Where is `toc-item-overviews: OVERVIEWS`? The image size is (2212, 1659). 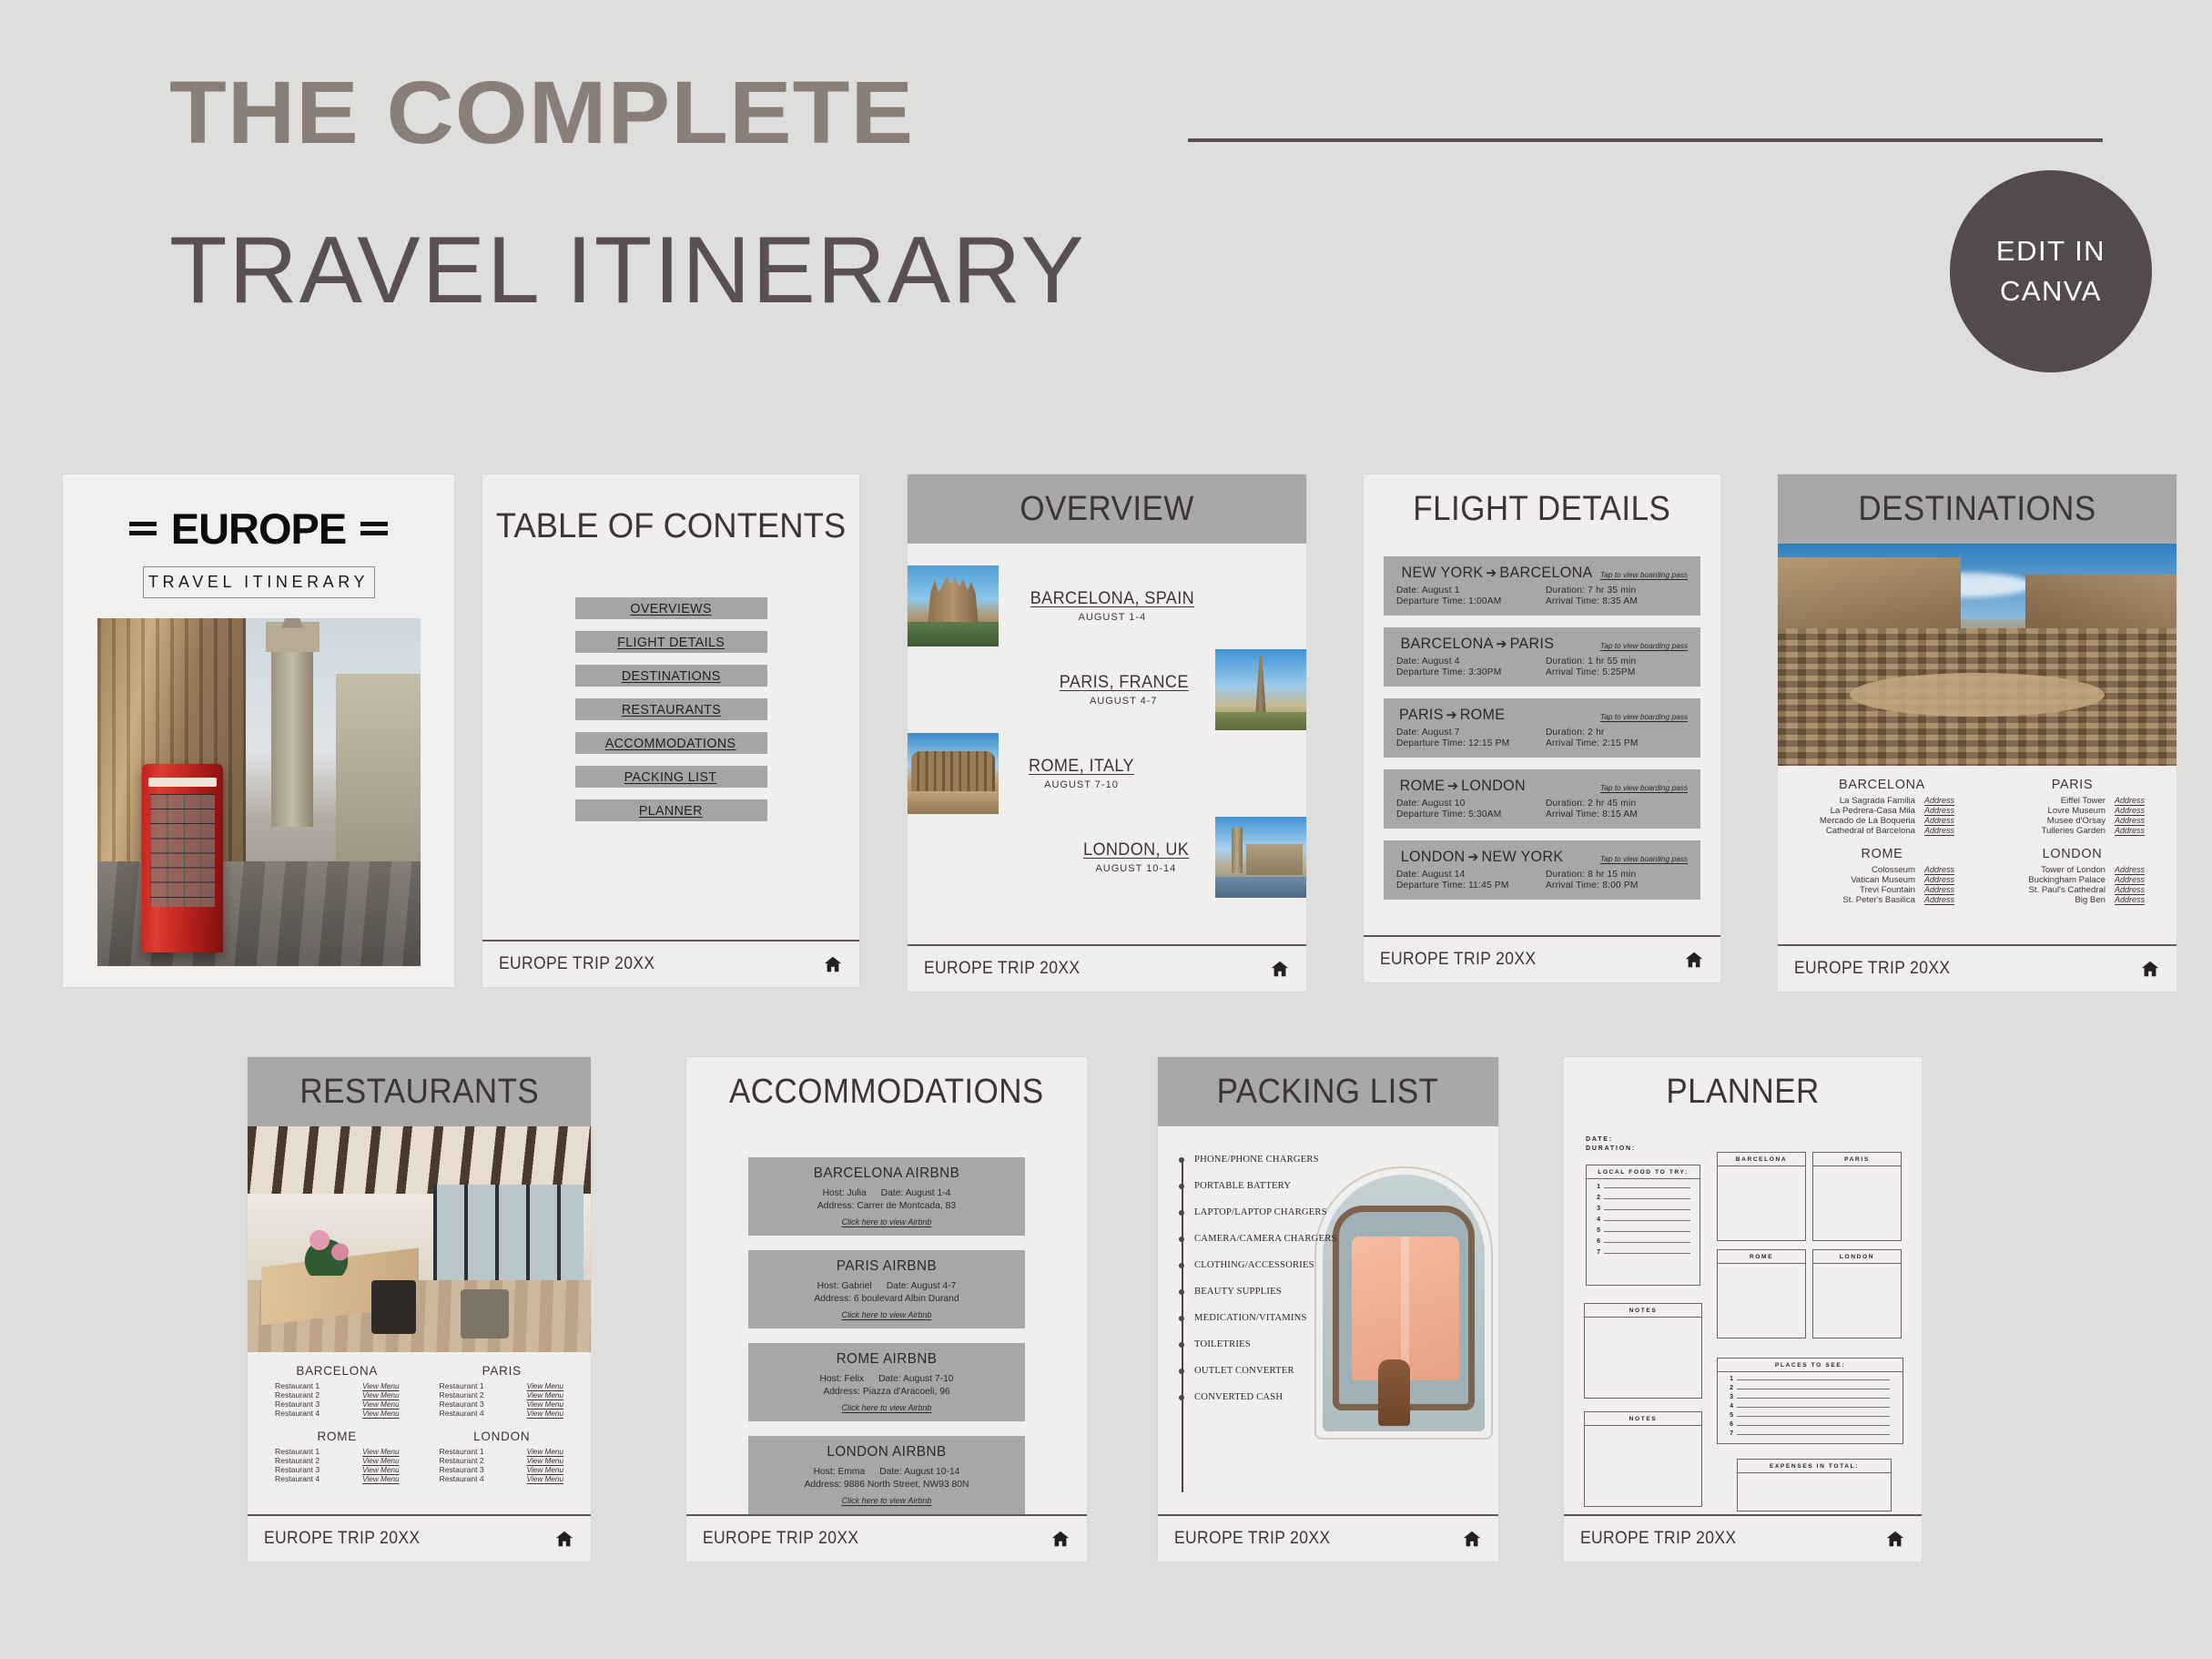
toc-item-overviews: OVERVIEWS is located at coordinates (670, 608).